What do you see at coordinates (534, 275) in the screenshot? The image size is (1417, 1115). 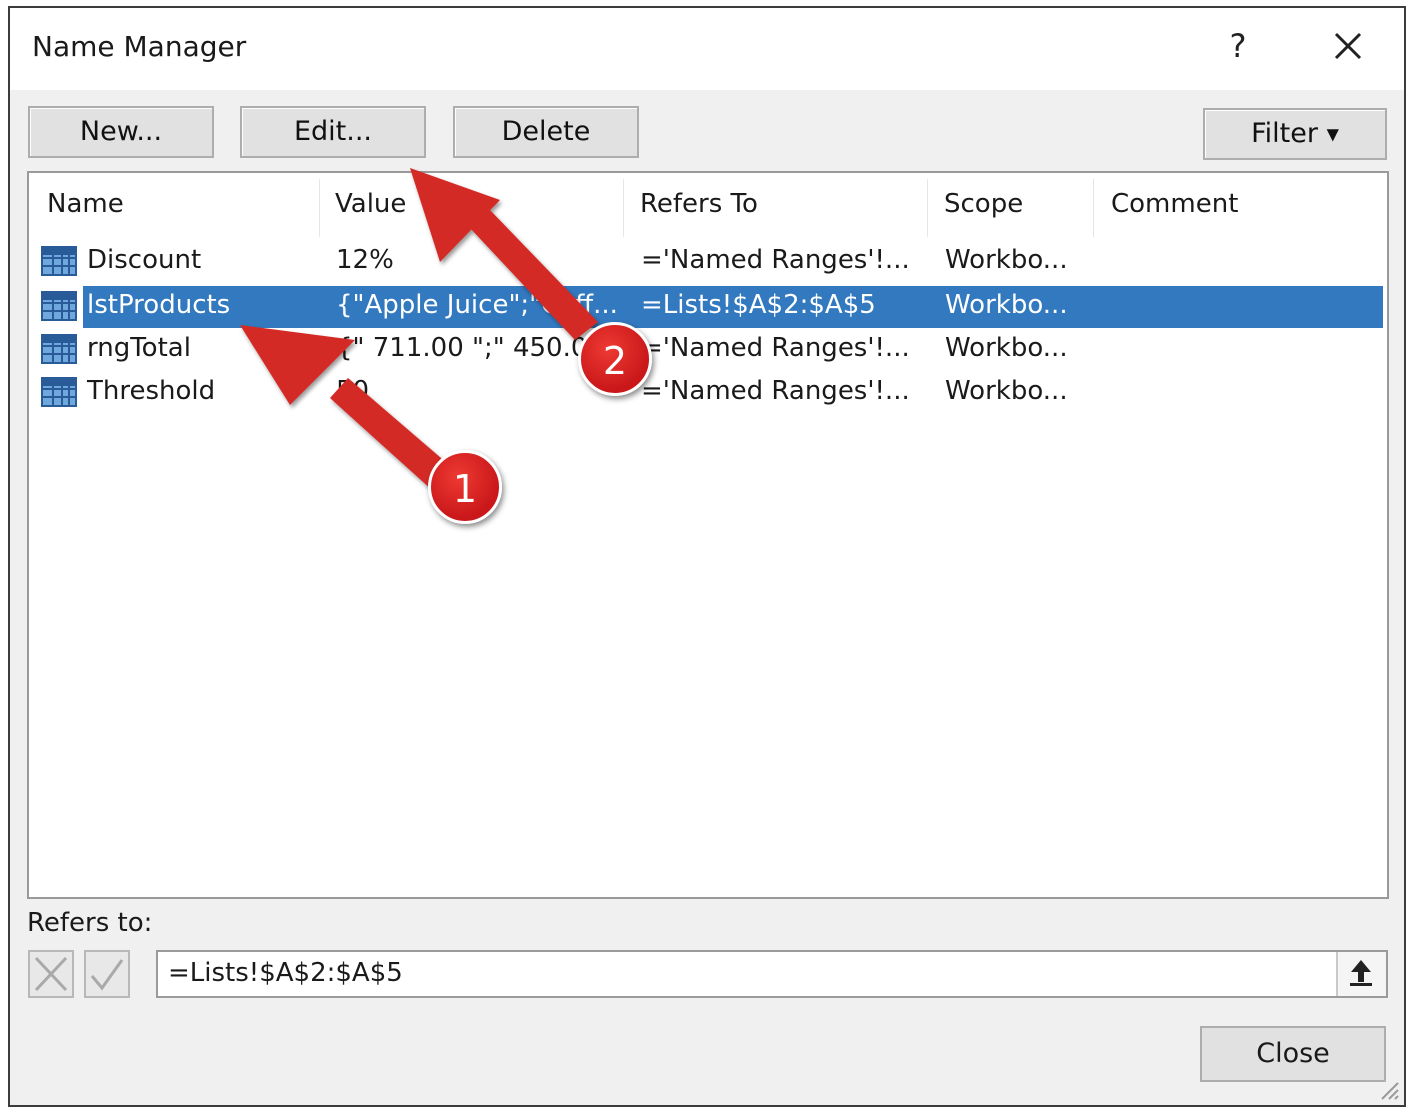 I see `arrow-2-shaft` at bounding box center [534, 275].